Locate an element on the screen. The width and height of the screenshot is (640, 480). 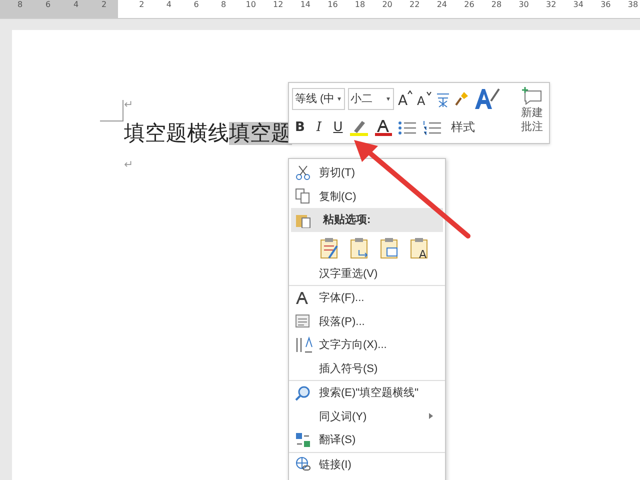
numbered-list-icon is located at coordinates (433, 127).